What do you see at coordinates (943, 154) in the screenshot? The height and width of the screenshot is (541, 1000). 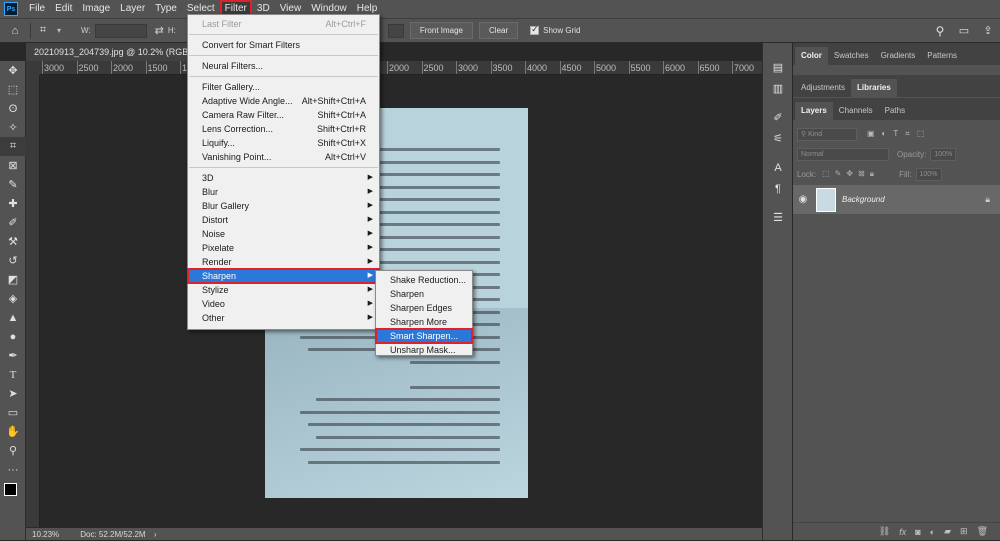 I see `opacity-field: 100%` at bounding box center [943, 154].